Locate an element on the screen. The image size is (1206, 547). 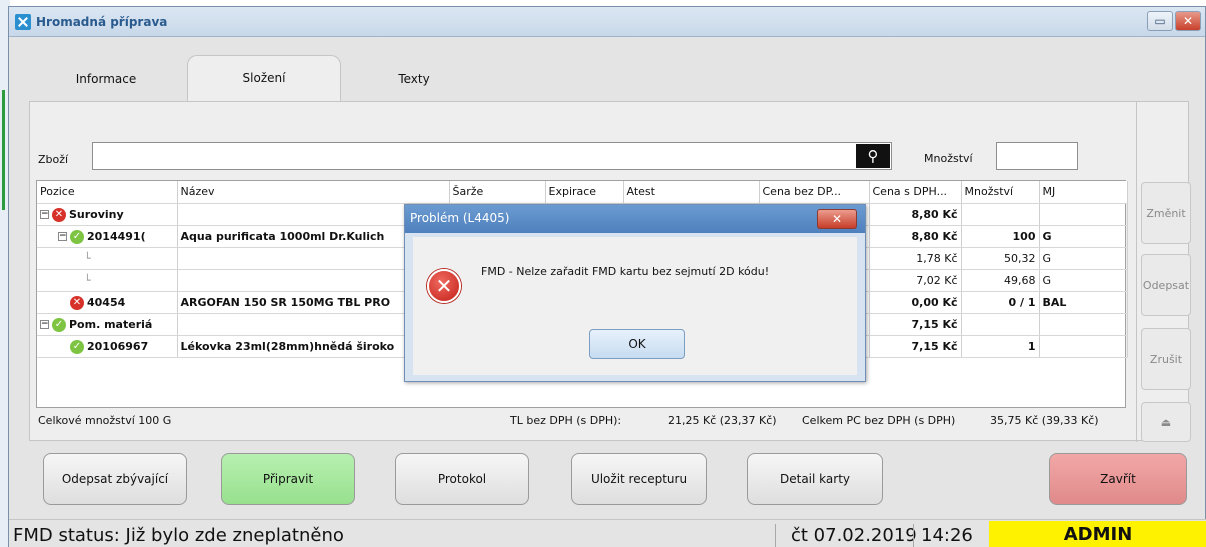
search-icon: ⚲ is located at coordinates (873, 156).